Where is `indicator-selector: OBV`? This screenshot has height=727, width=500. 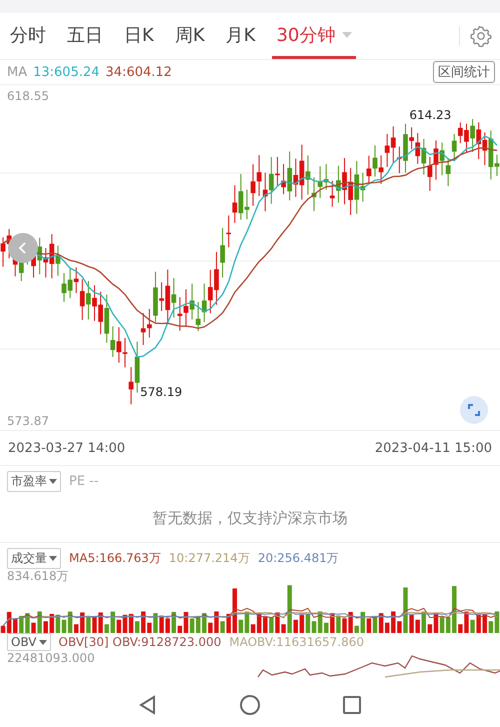
indicator-selector: OBV is located at coordinates (29, 642).